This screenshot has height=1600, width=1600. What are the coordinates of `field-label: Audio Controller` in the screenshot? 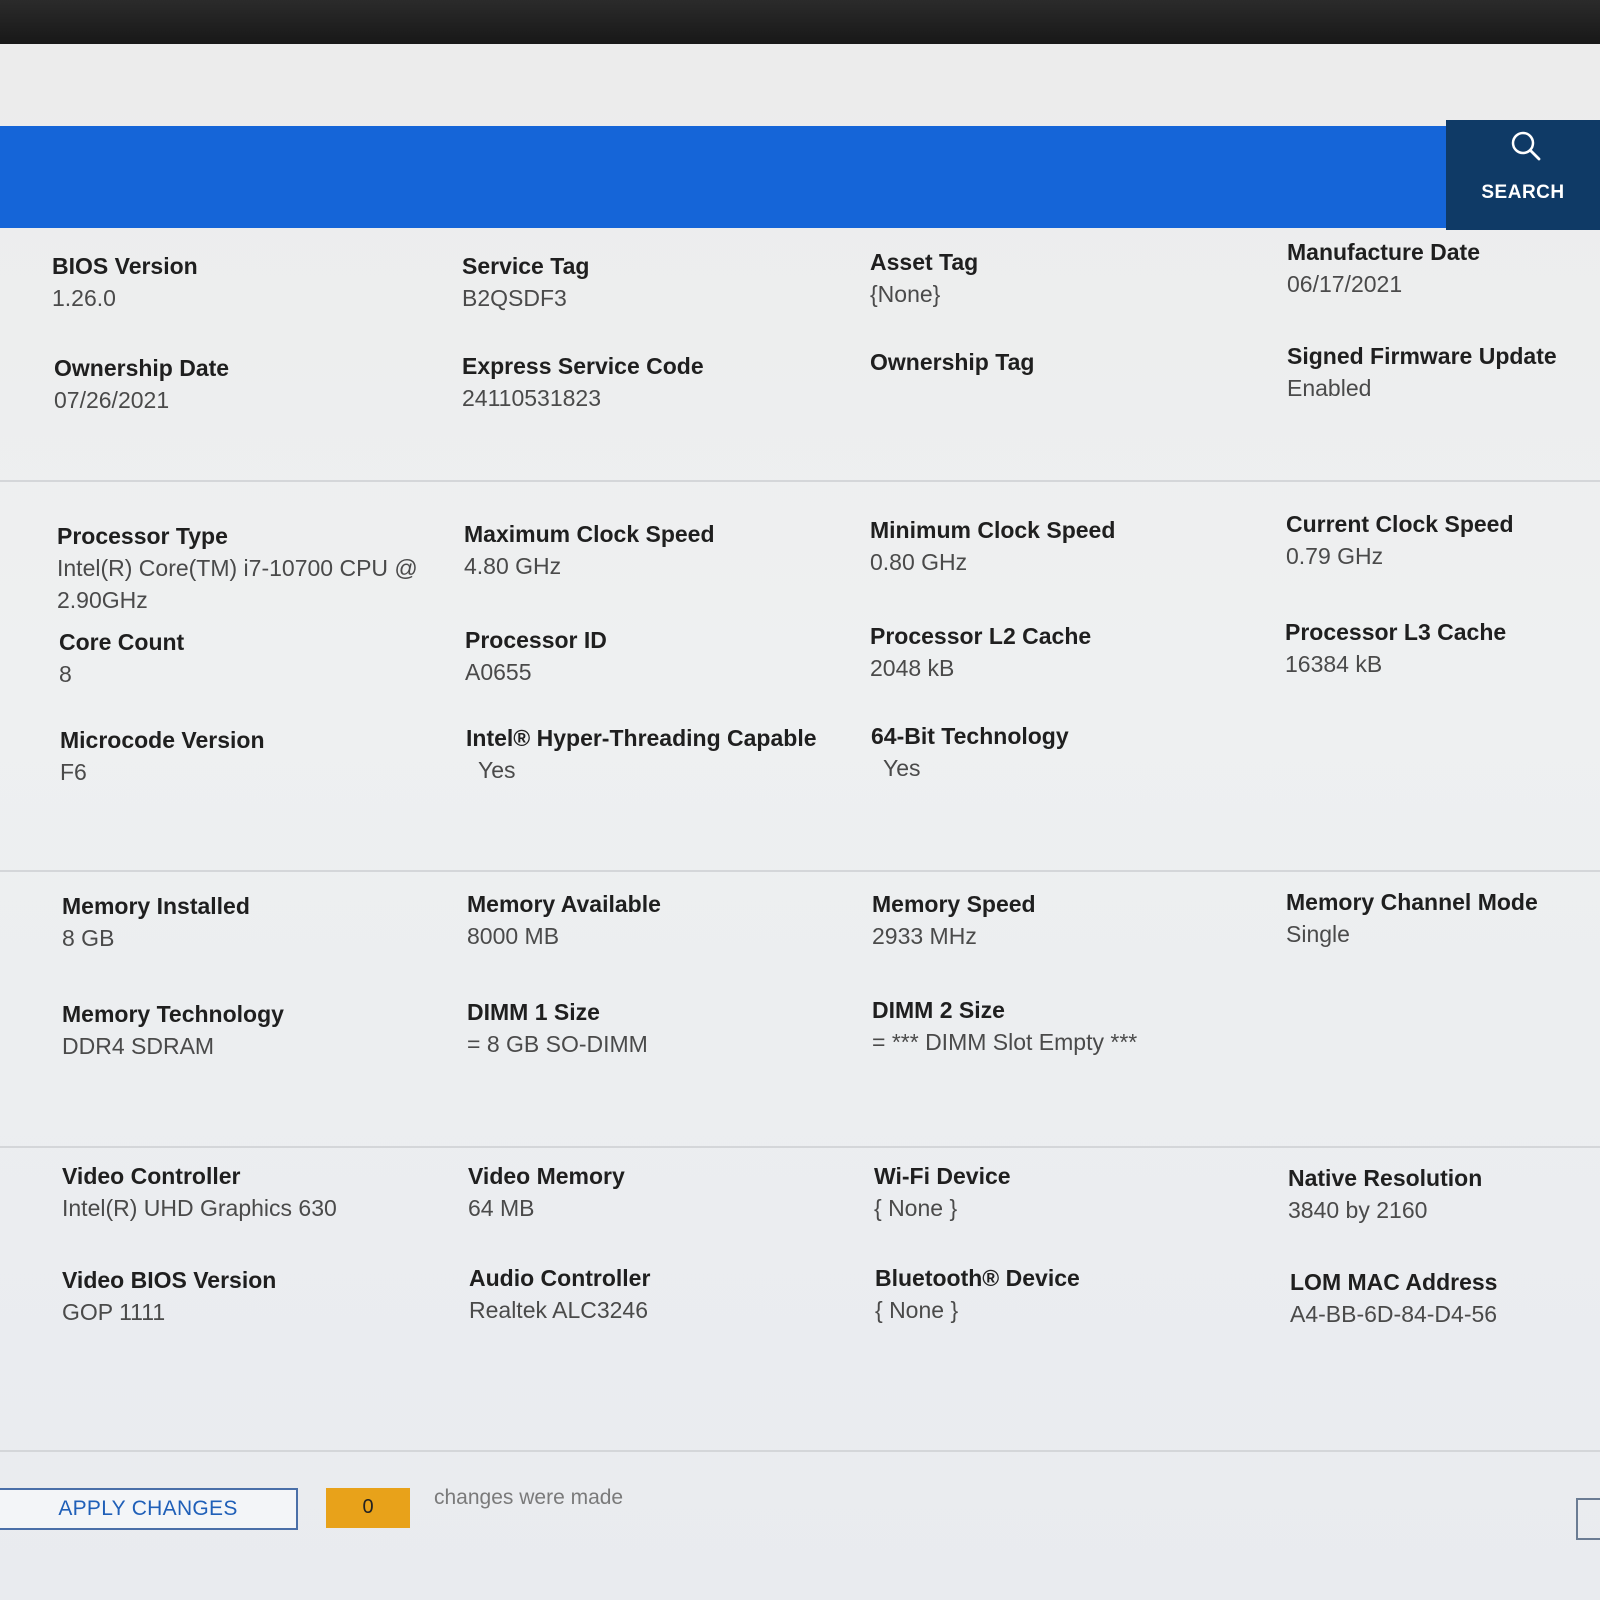 It's located at (560, 1278).